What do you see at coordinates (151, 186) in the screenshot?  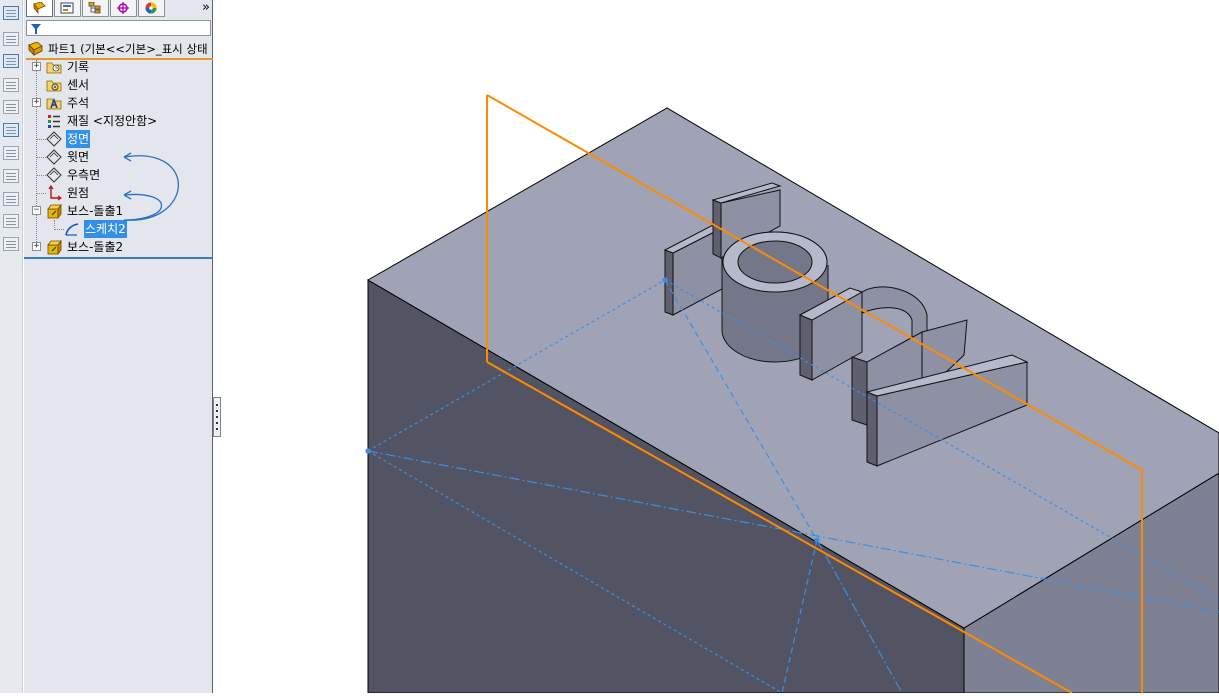 I see `annotation-arrows` at bounding box center [151, 186].